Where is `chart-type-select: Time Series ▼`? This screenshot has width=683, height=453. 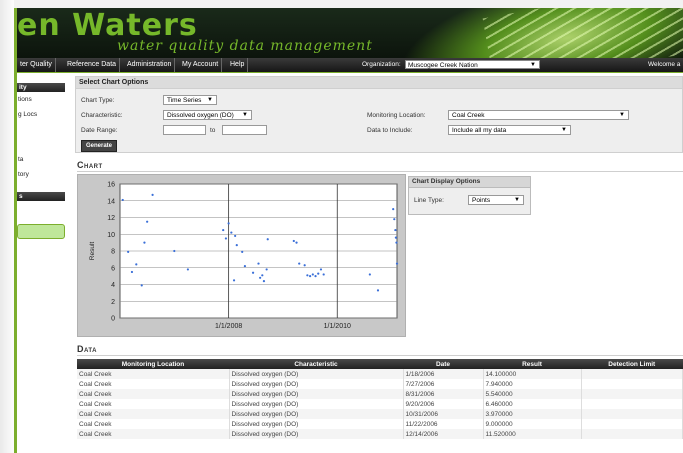 chart-type-select: Time Series ▼ is located at coordinates (190, 100).